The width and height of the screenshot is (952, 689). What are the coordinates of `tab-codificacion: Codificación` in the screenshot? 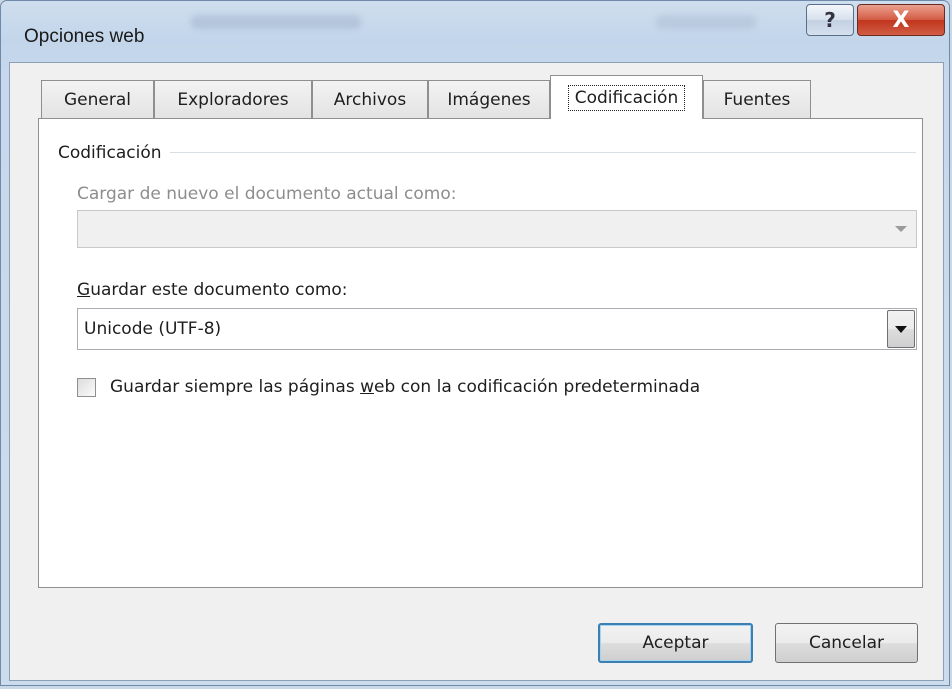 It's located at (626, 97).